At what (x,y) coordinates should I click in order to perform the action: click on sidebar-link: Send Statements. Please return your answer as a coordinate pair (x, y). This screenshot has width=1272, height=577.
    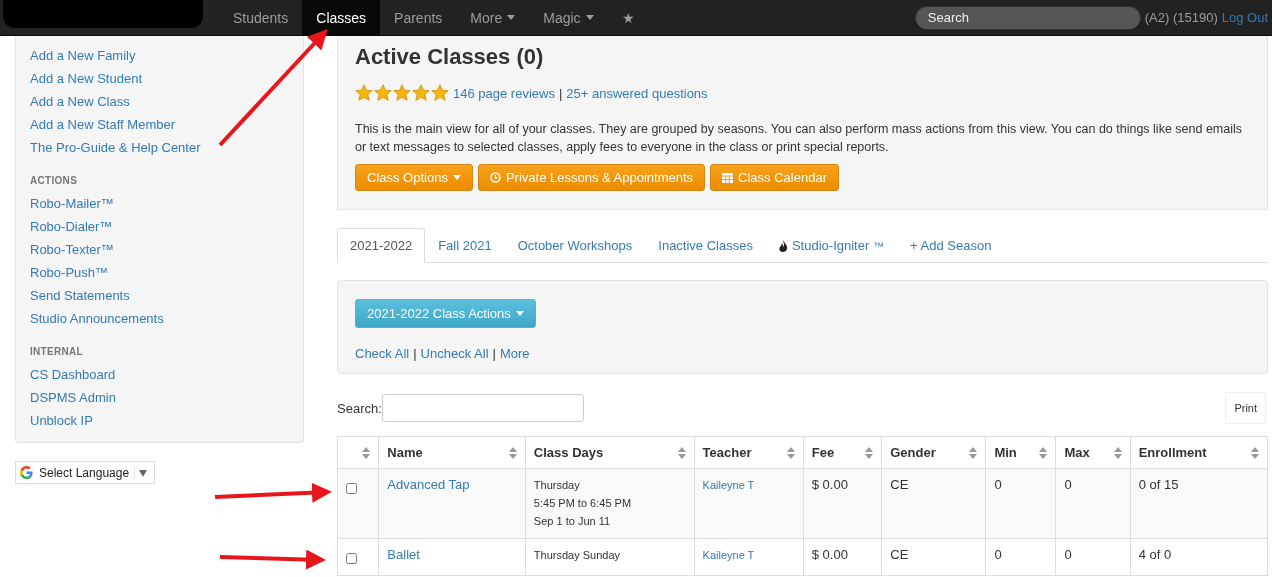
    Looking at the image, I should click on (159, 295).